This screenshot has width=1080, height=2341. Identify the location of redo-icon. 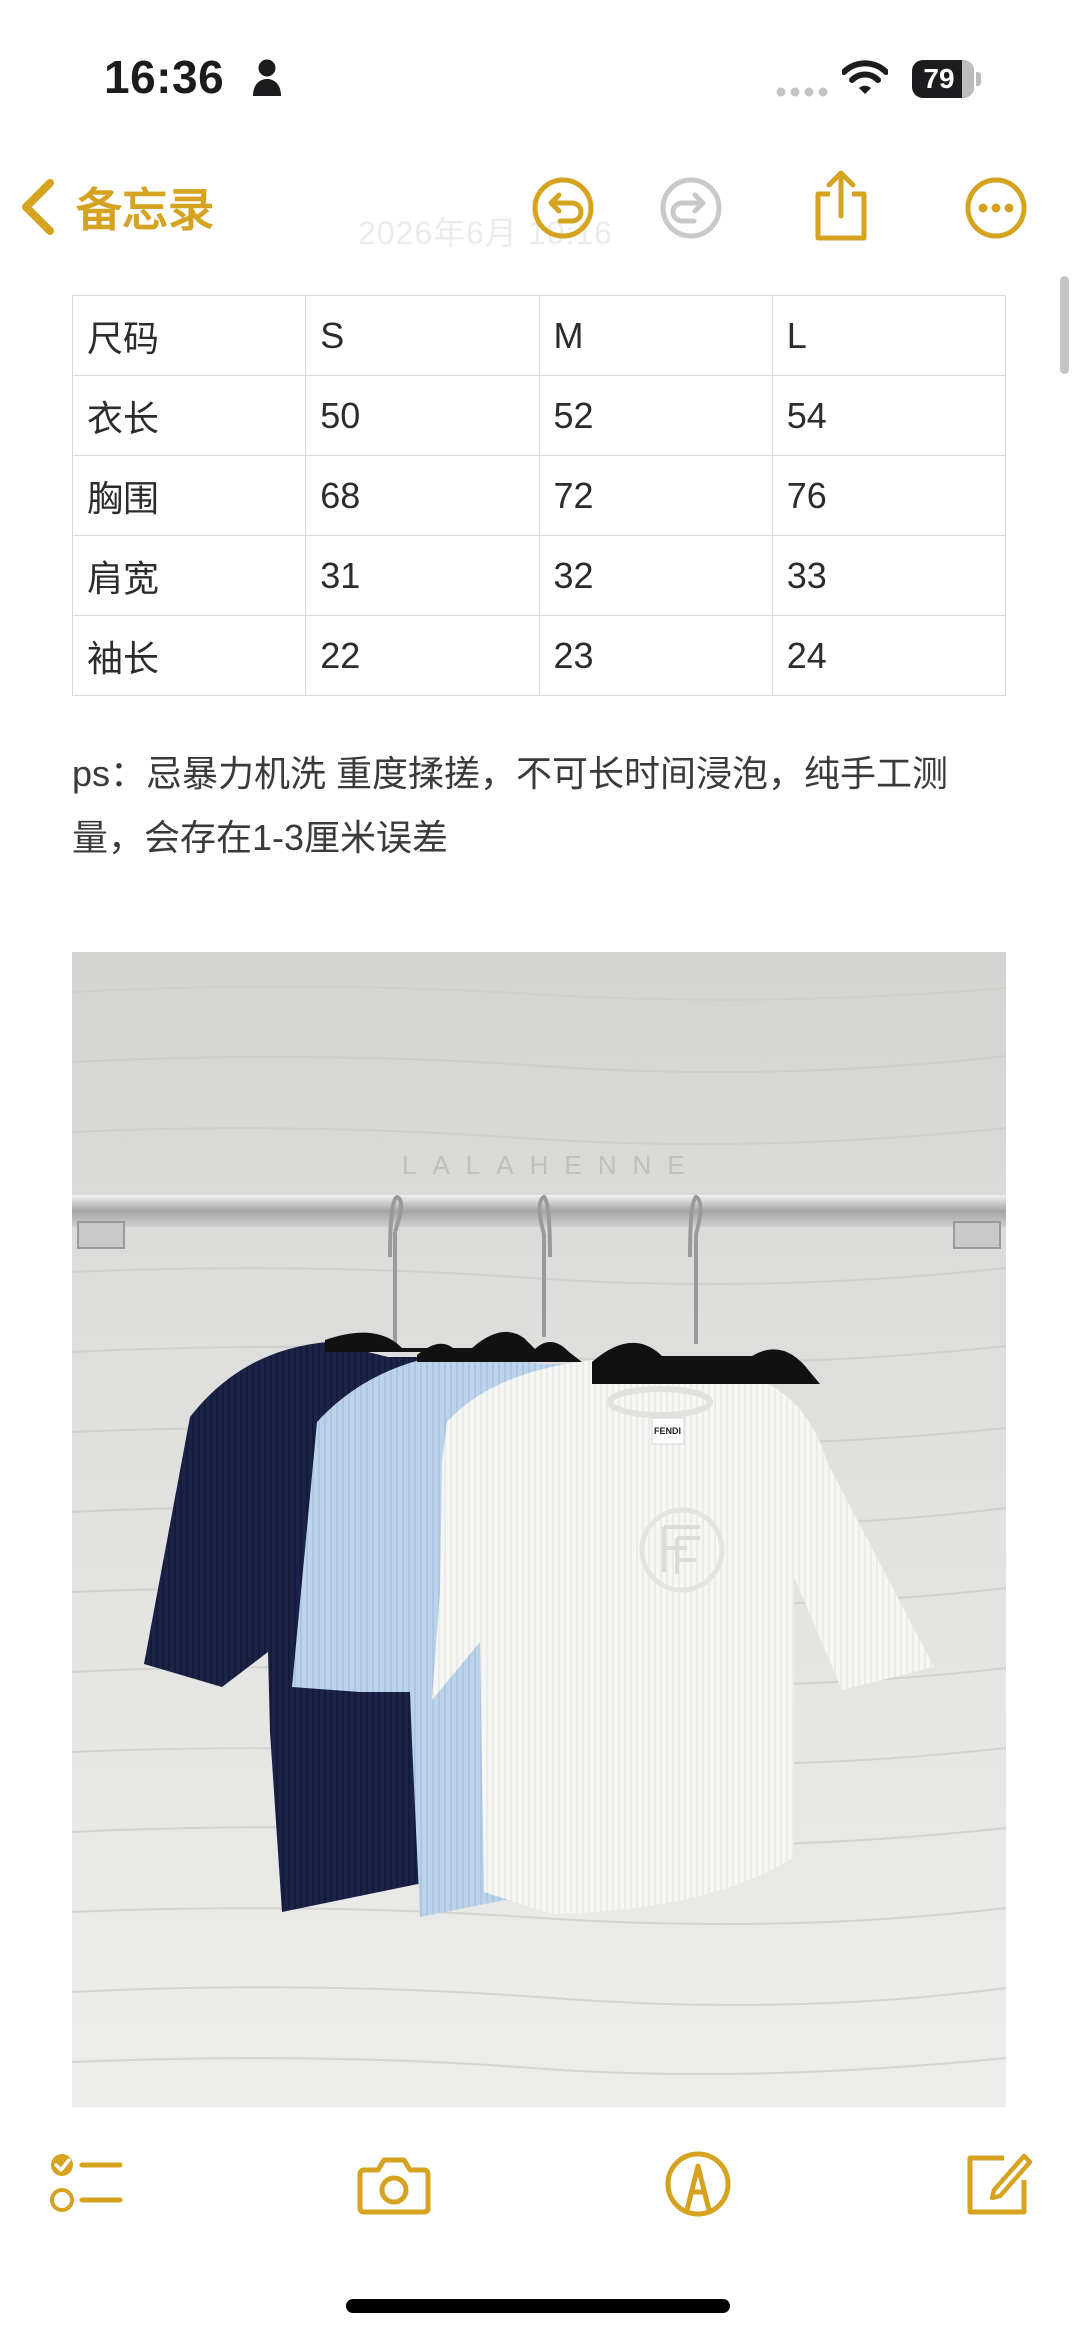
(691, 208).